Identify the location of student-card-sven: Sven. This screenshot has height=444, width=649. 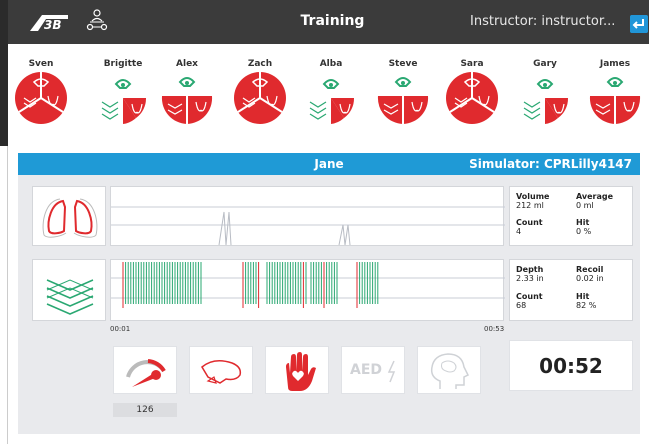
(41, 96).